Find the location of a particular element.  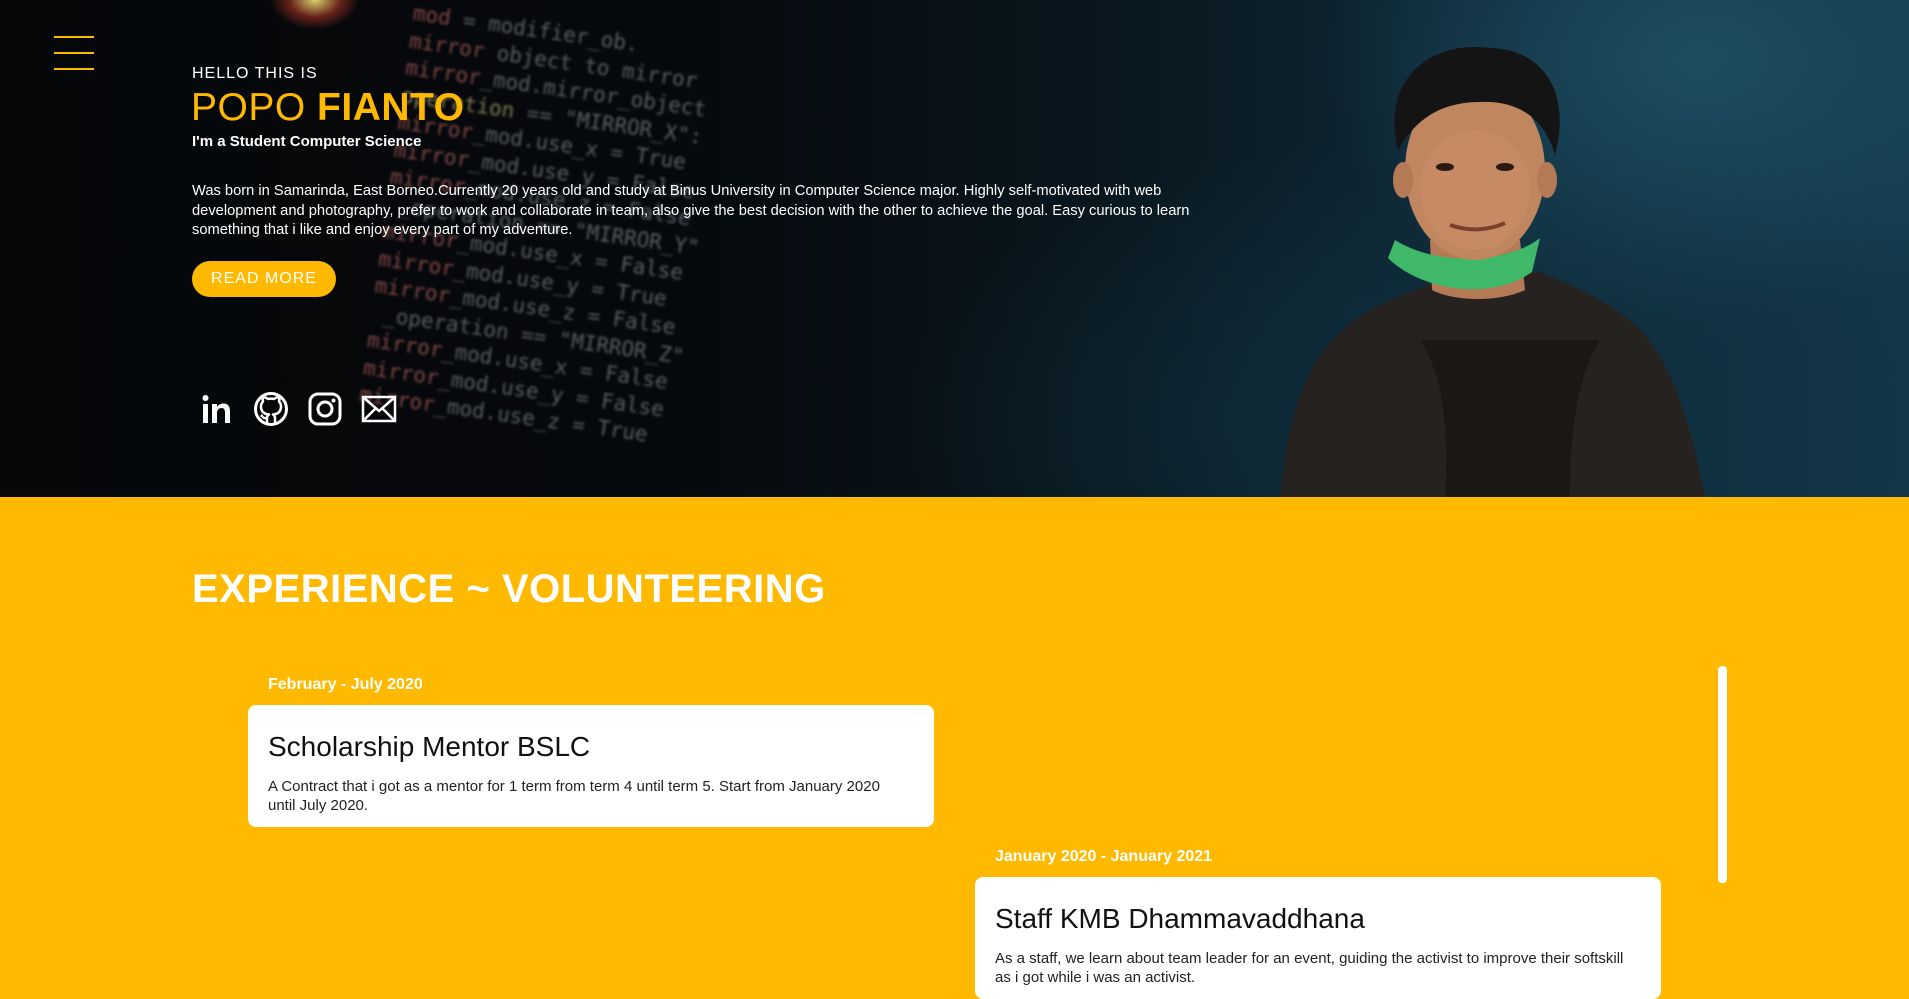

card-title: Staff KMB Dhammavaddhana is located at coordinates (1180, 918).